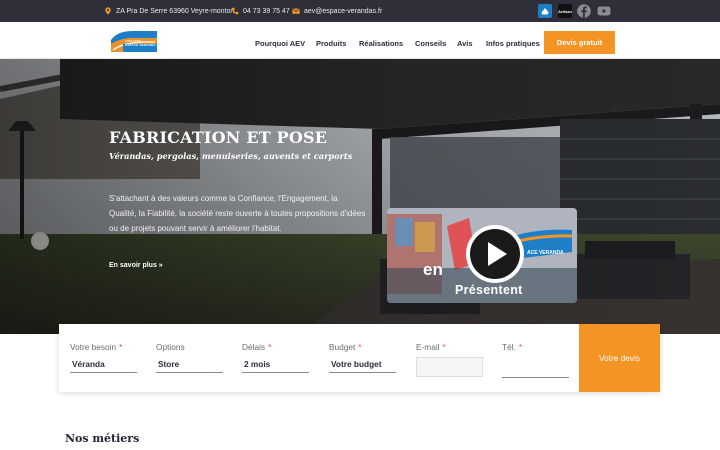 The height and width of the screenshot is (450, 720). I want to click on logo-text-bottom: ESPACE VERANDA, so click(140, 45).